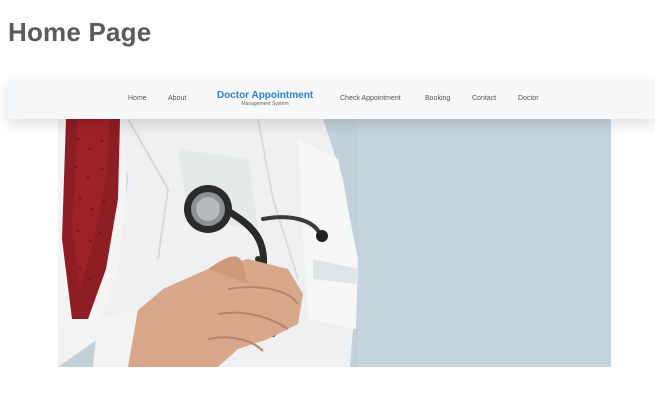 Image resolution: width=655 pixels, height=403 pixels. I want to click on nav-item-doctor: Doctor, so click(528, 98).